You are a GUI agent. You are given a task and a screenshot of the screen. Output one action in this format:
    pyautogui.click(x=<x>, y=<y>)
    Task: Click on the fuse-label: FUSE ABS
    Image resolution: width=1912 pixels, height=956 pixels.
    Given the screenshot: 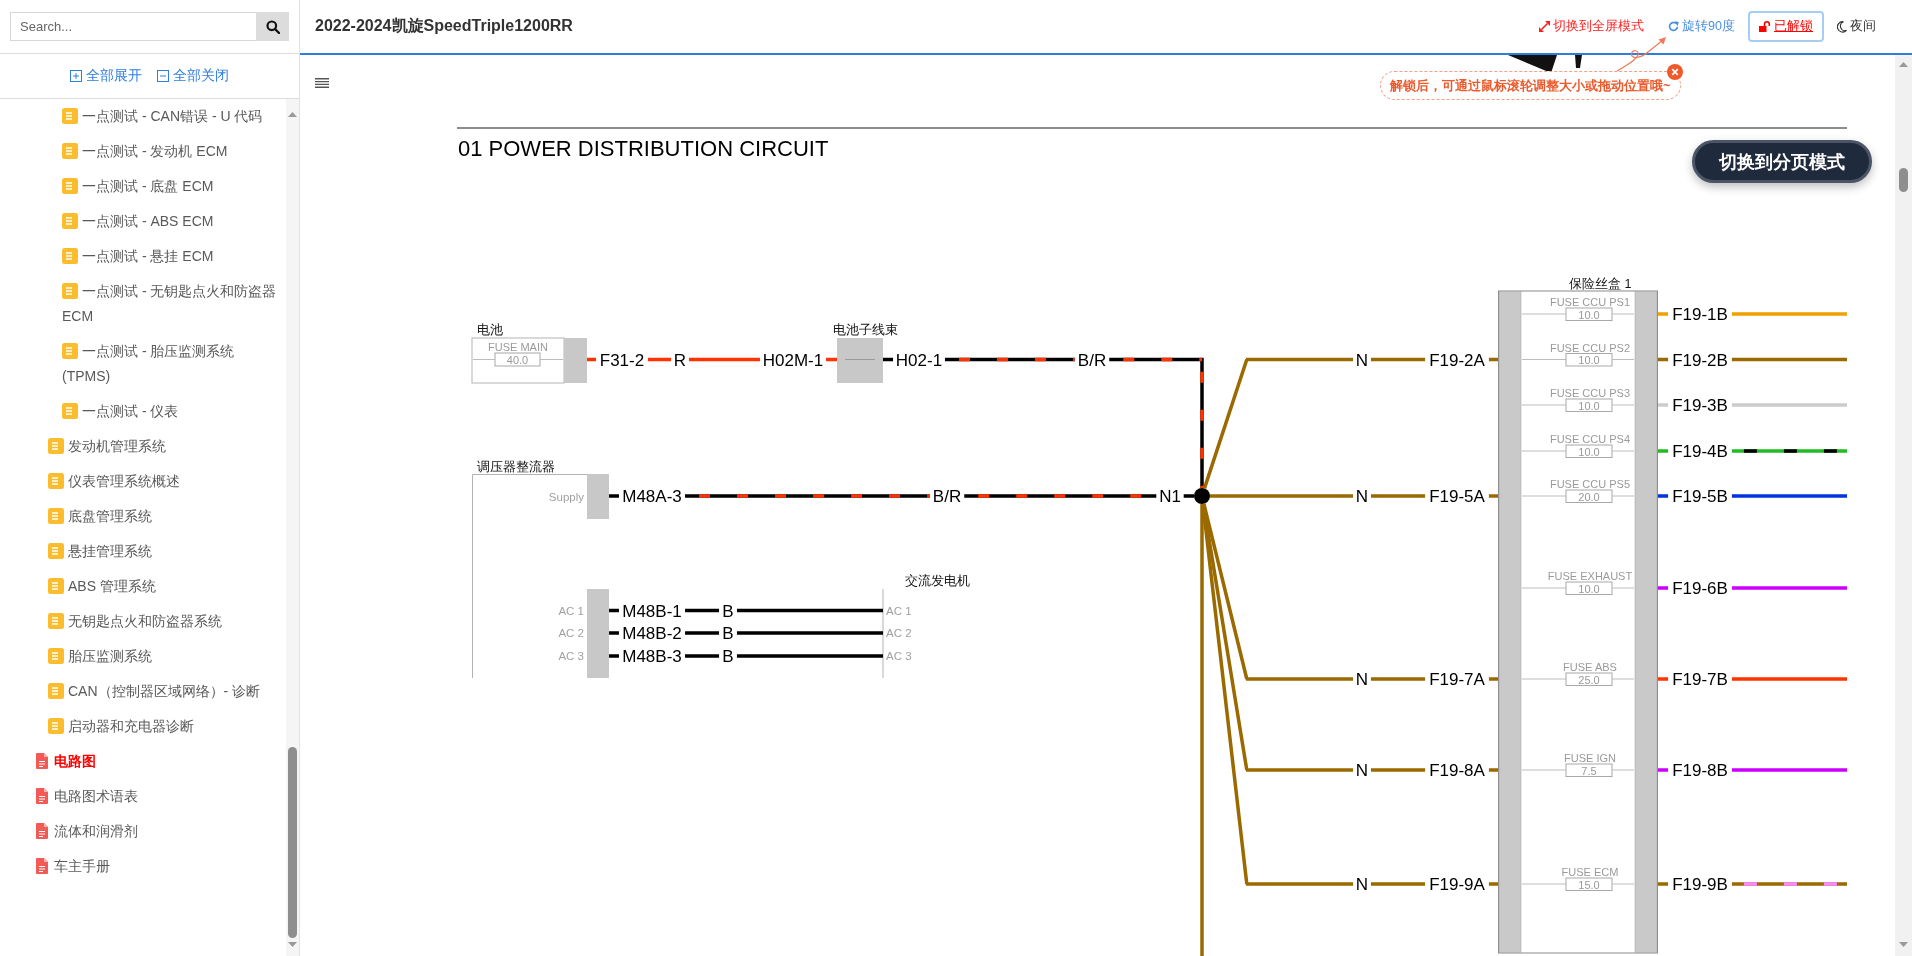 What is the action you would take?
    pyautogui.click(x=1590, y=667)
    